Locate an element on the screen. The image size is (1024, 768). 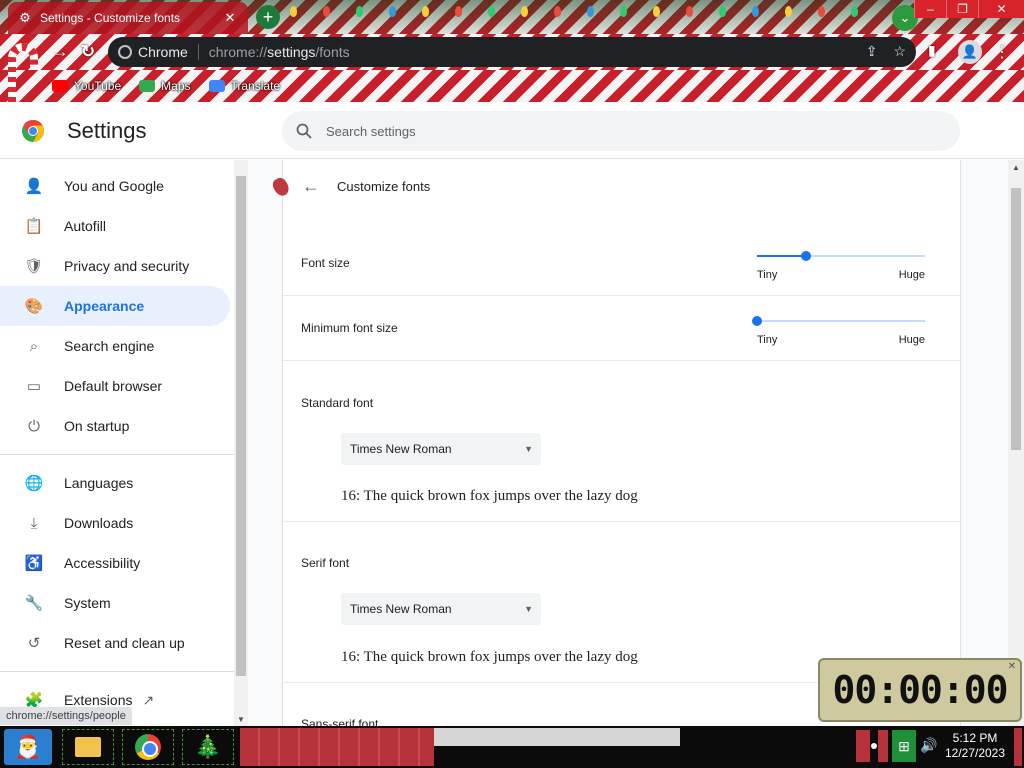
min-font-size-label: Minimum font size is located at coordinates (349, 328).